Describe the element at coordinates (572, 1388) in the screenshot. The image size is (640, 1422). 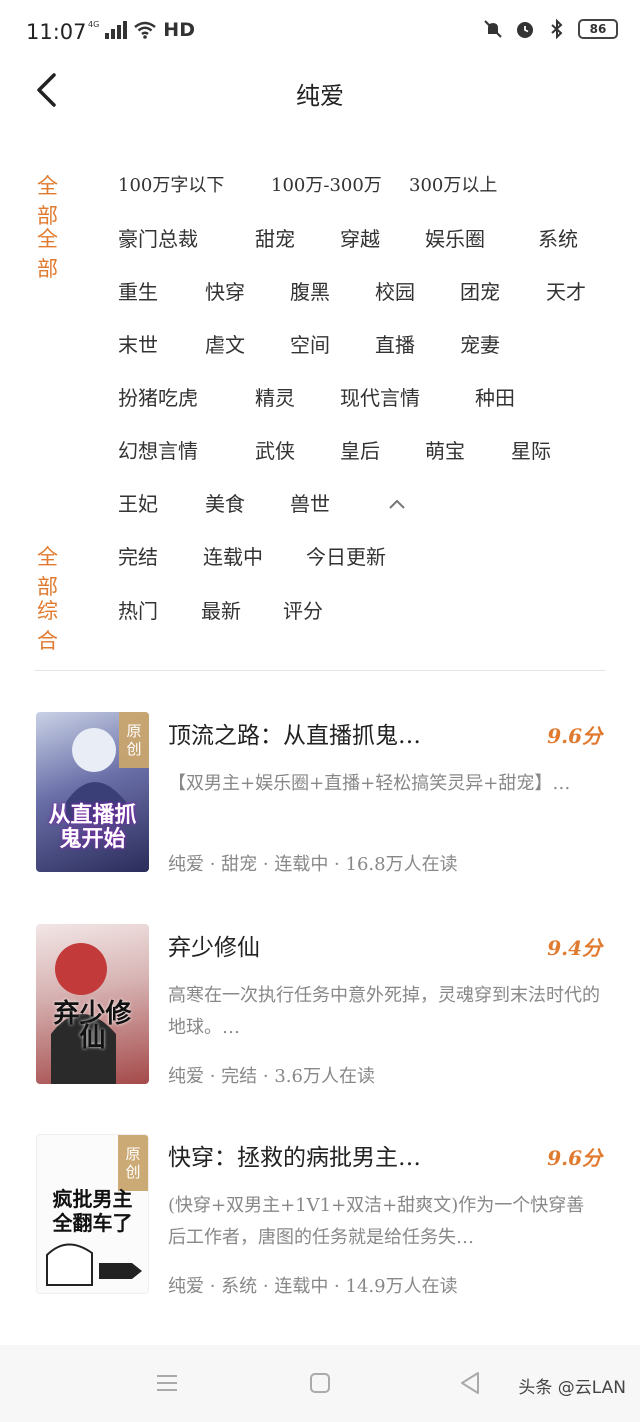
I see `watermark: 头条 @云LAN` at that location.